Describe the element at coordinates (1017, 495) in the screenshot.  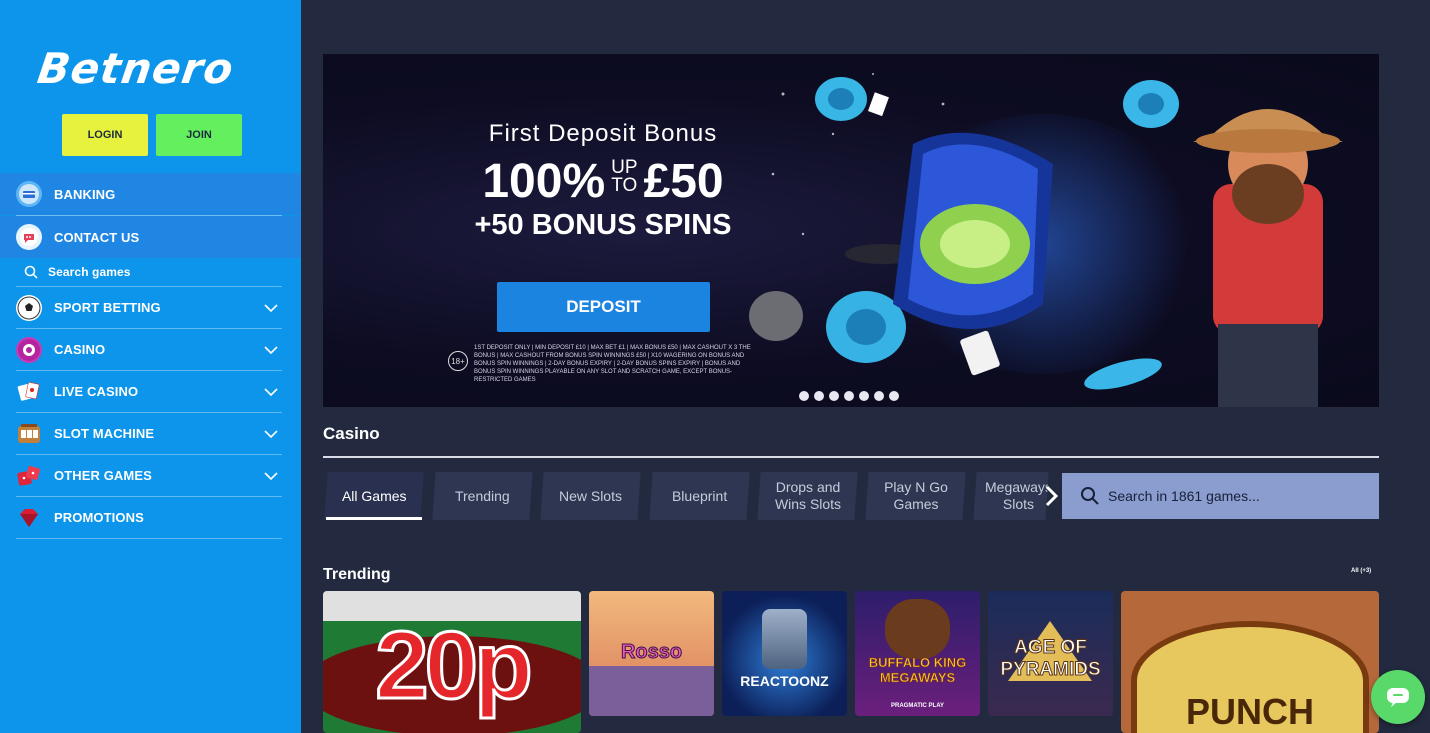
I see `tab-label: Megaways Slots` at that location.